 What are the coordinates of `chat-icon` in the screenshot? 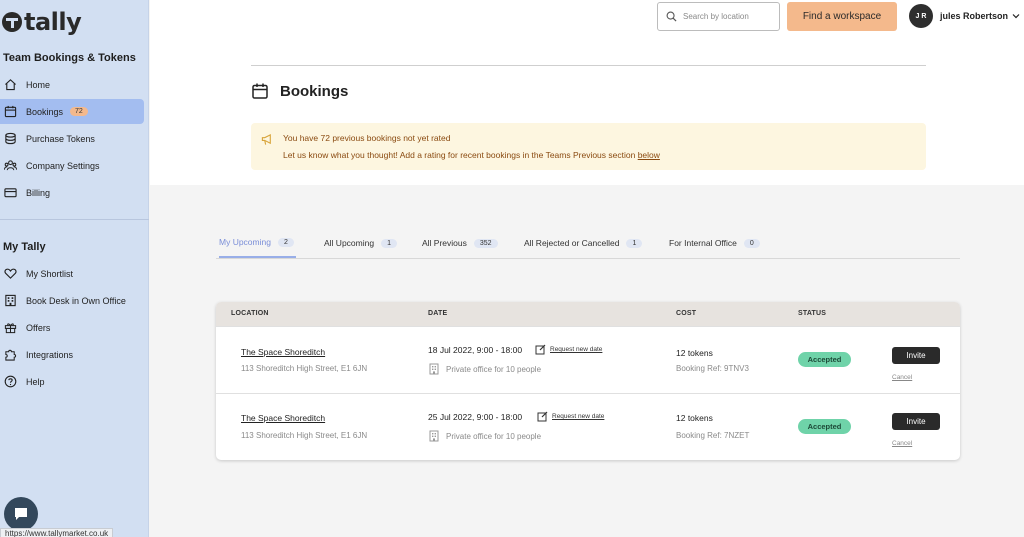 It's located at (21, 514).